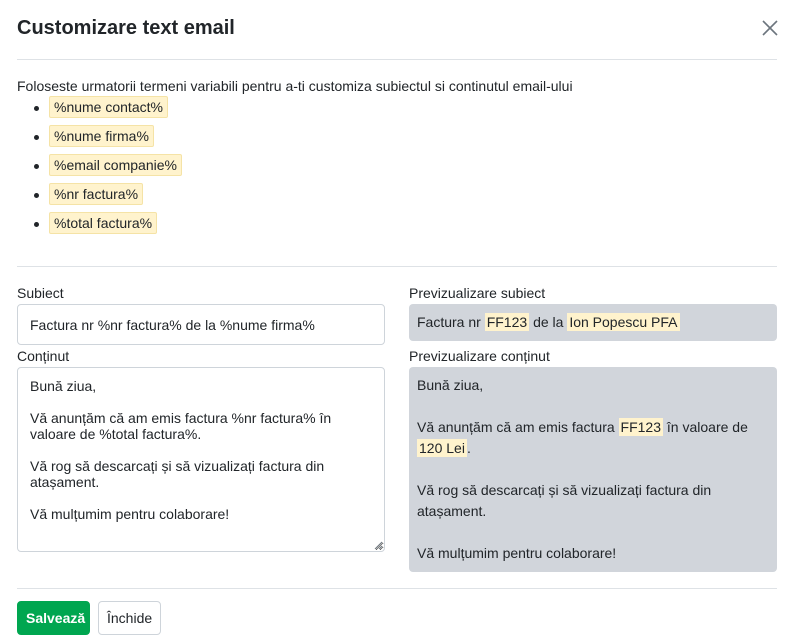  I want to click on variable-tag: %total factura%, so click(103, 223).